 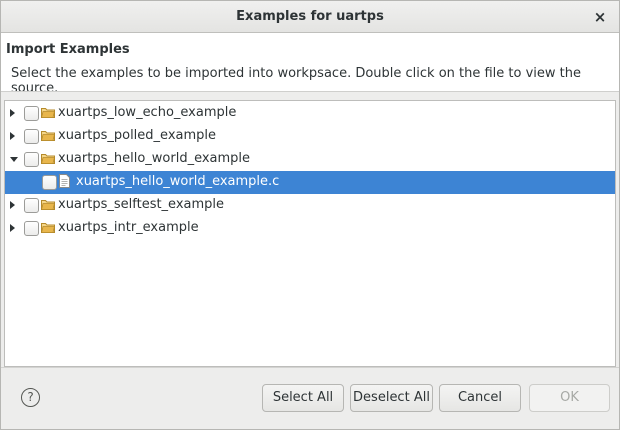 What do you see at coordinates (310, 228) in the screenshot?
I see `tree-folder-row: xuartps_intr_example` at bounding box center [310, 228].